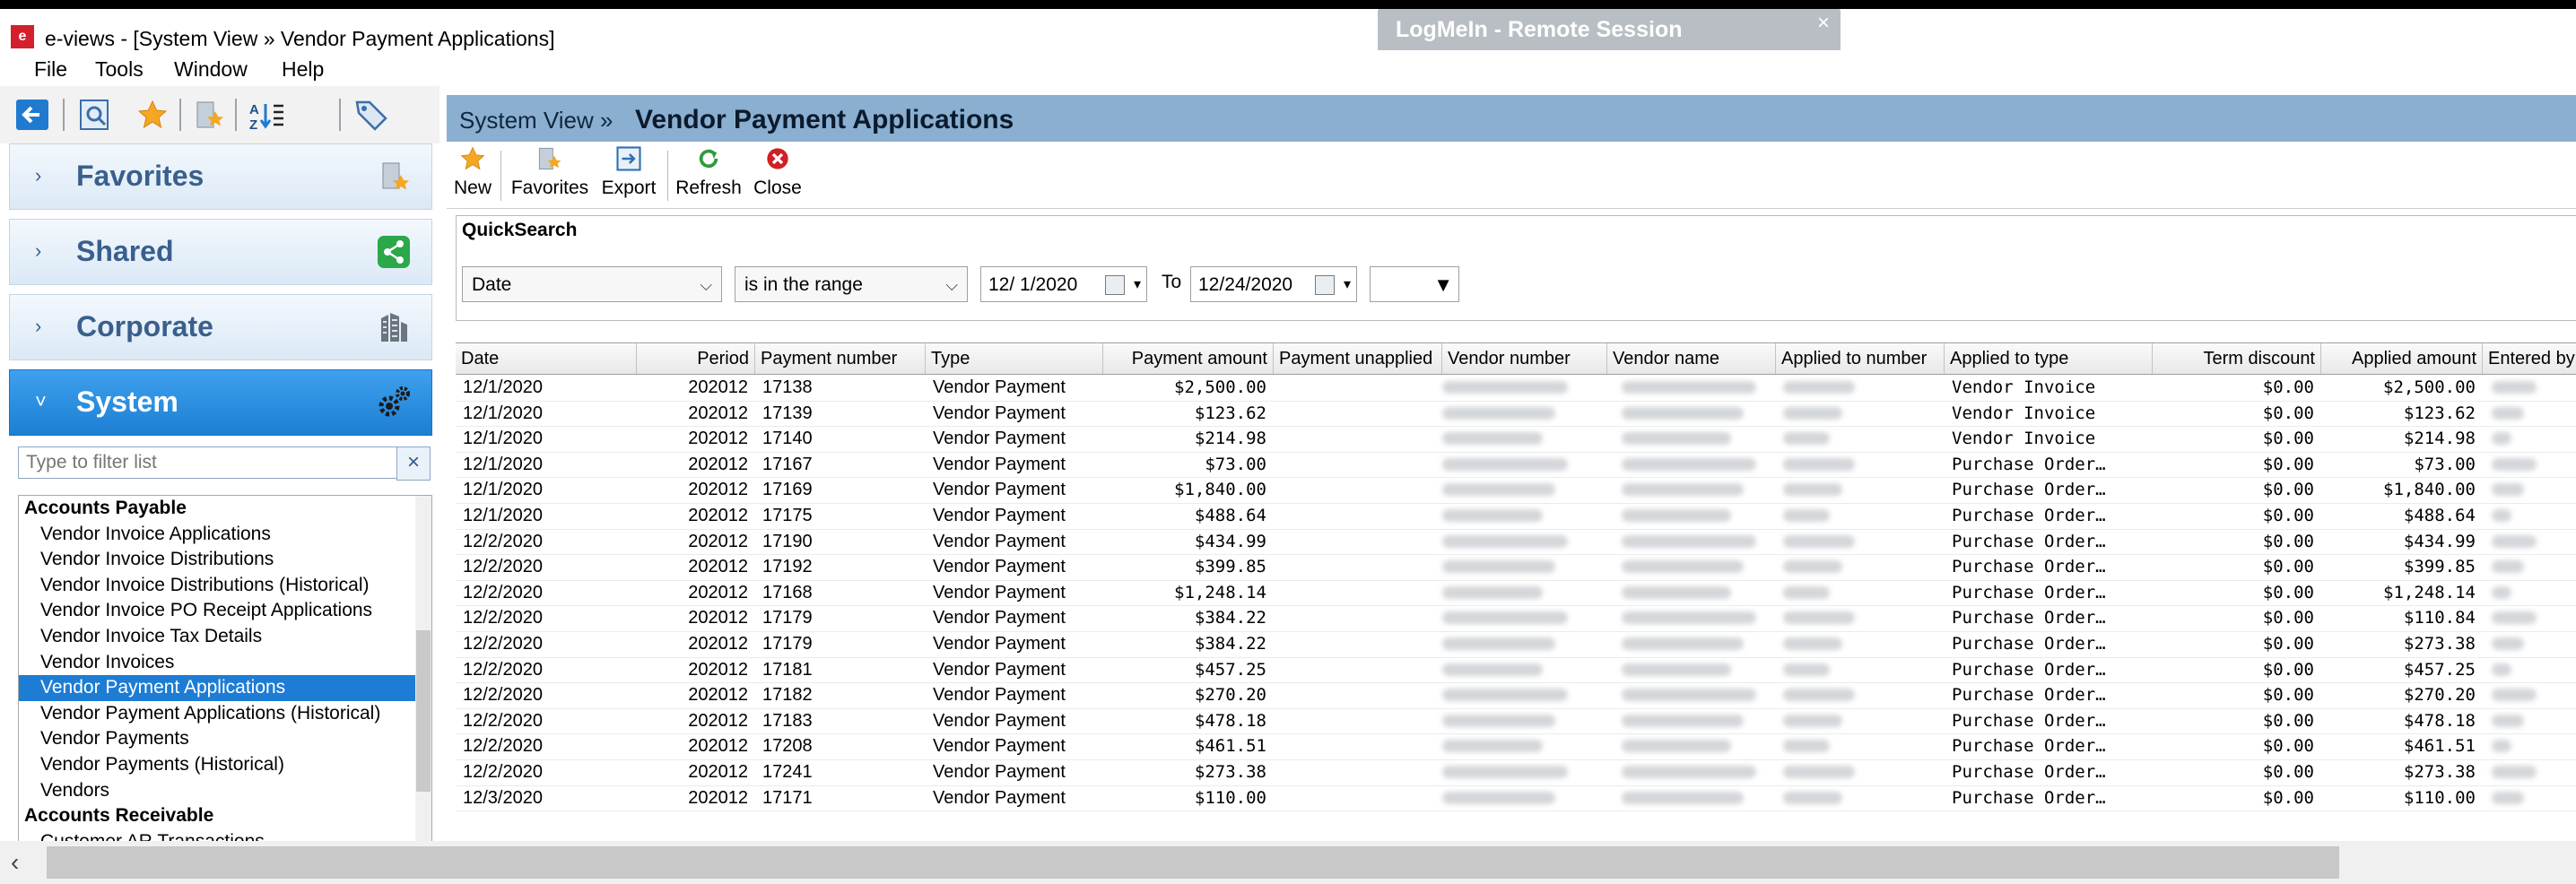 This screenshot has height=884, width=2576. Describe the element at coordinates (1063, 284) in the screenshot. I see `date-from-picker: 12/ 1/2020 ▾` at that location.